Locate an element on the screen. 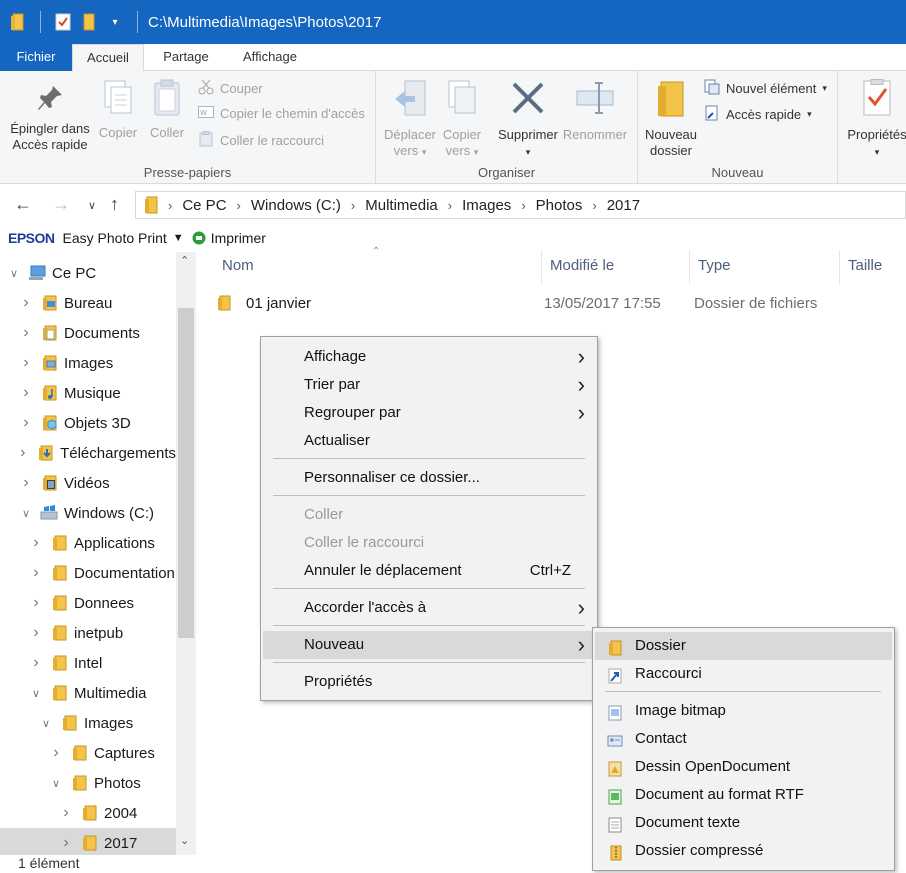 This screenshot has height=873, width=906. menu-item-accorder-l-acces-a: Accorder l'accès à › is located at coordinates (429, 608).